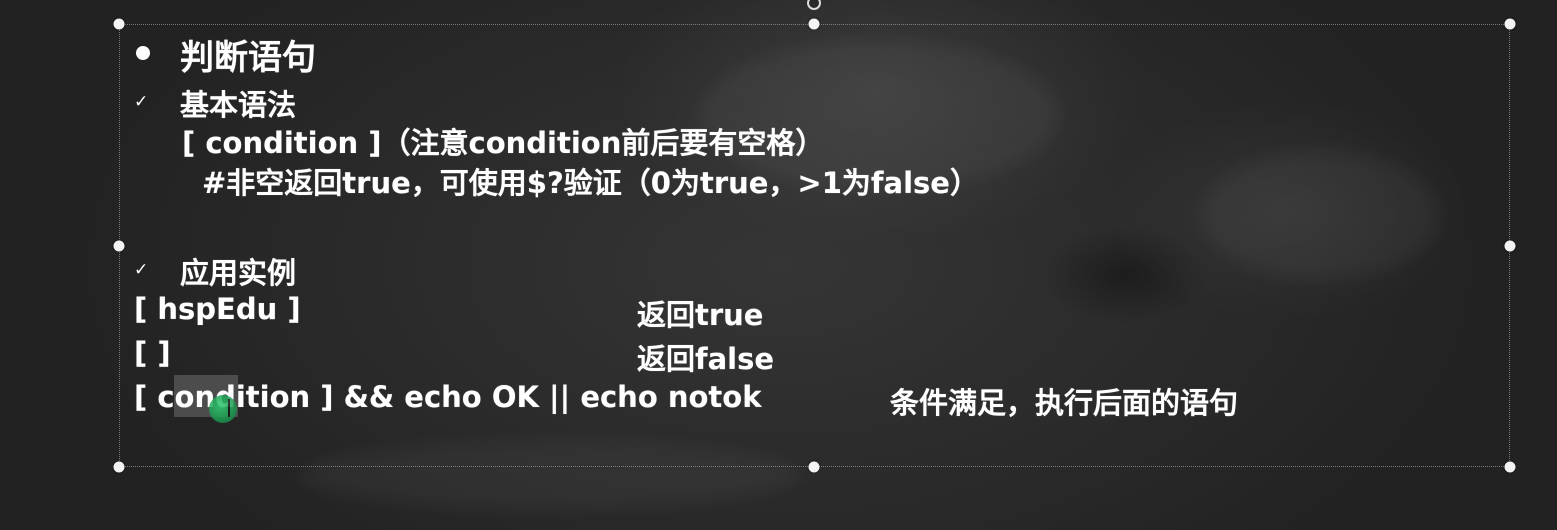 The width and height of the screenshot is (1557, 530). What do you see at coordinates (223, 409) in the screenshot?
I see `text-cursor-icon` at bounding box center [223, 409].